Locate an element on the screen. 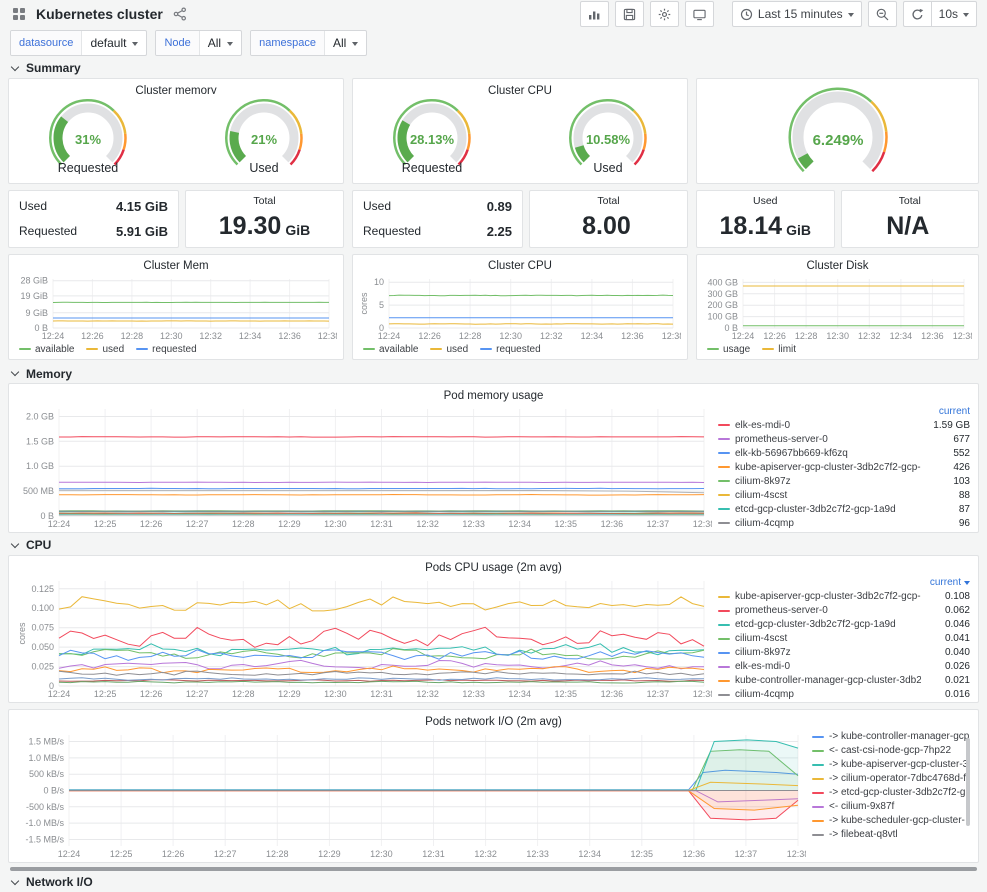 The width and height of the screenshot is (987, 892). save-dashboard-button is located at coordinates (629, 14).